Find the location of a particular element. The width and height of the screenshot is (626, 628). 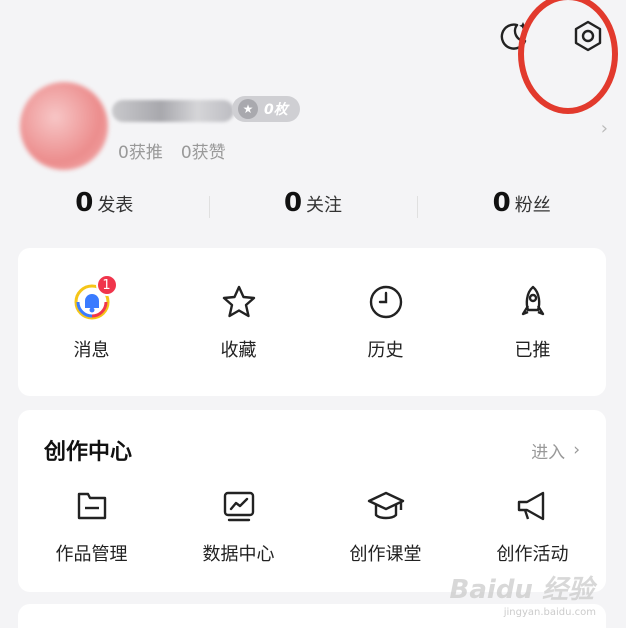

graduation-cap-icon is located at coordinates (386, 506).